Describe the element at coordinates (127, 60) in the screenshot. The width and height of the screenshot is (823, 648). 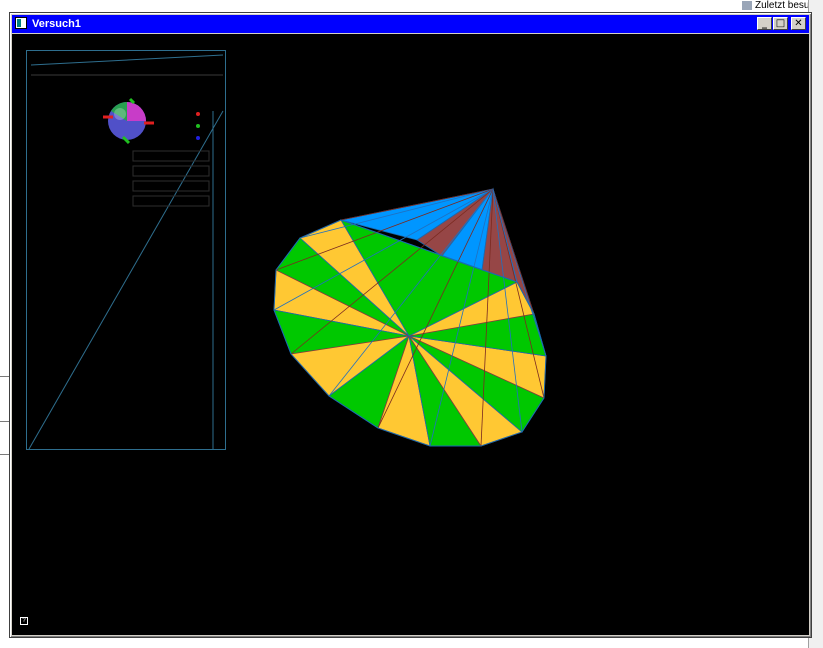
I see `title-divider` at that location.